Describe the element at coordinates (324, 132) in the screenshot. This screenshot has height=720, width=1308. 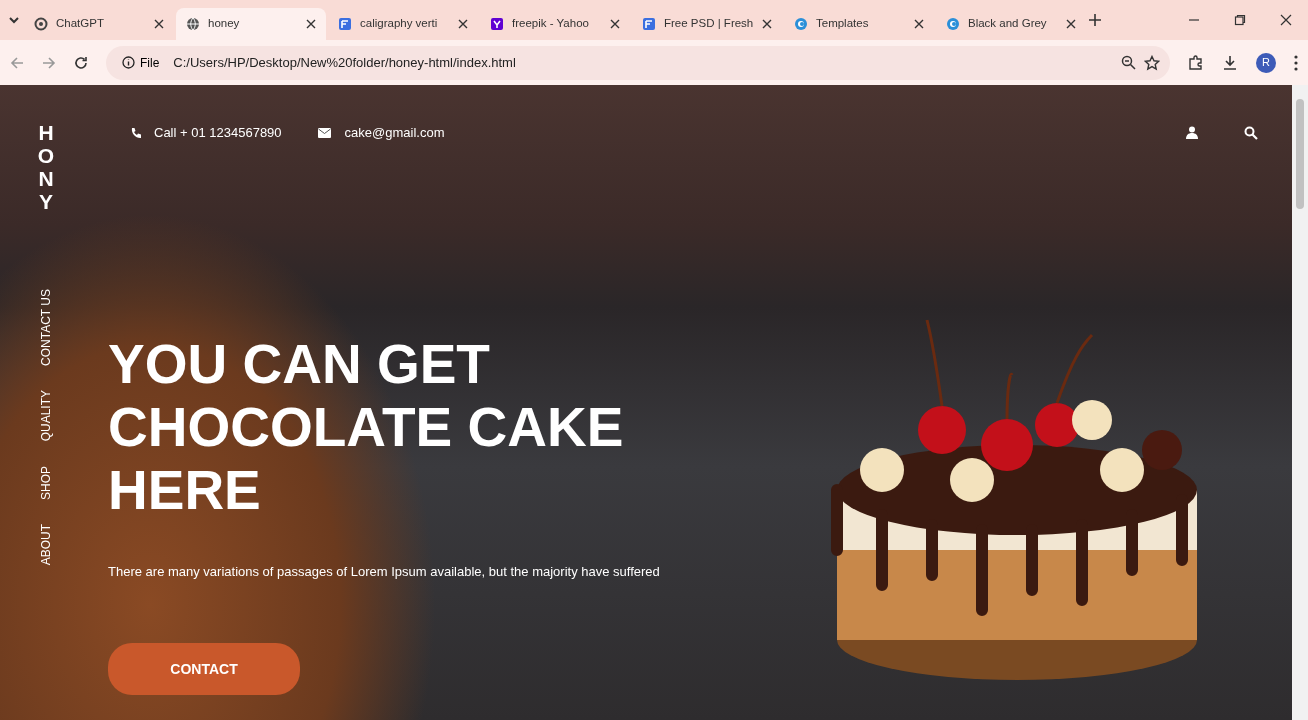
I see `envelope-icon` at that location.